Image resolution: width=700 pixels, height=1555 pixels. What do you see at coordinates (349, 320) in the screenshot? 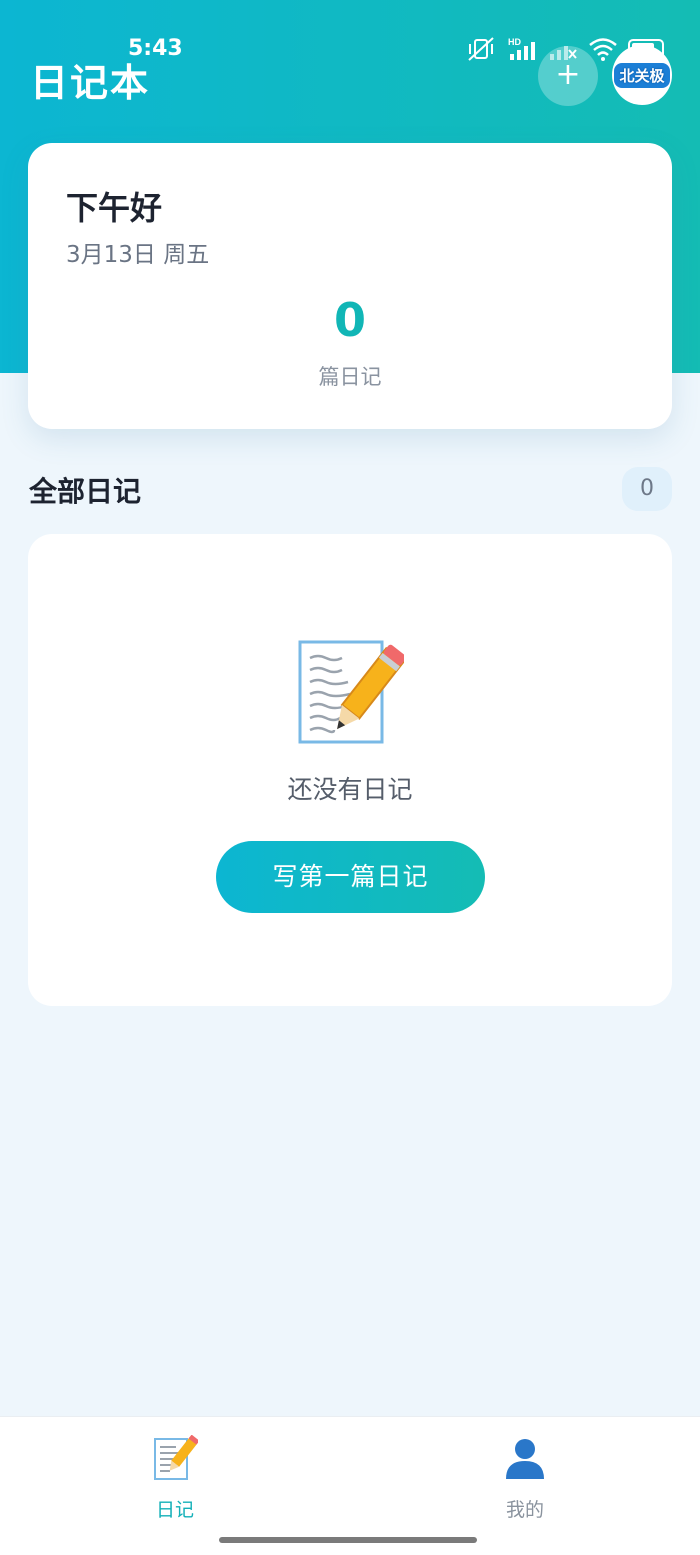
I see `diary-count: 0` at bounding box center [349, 320].